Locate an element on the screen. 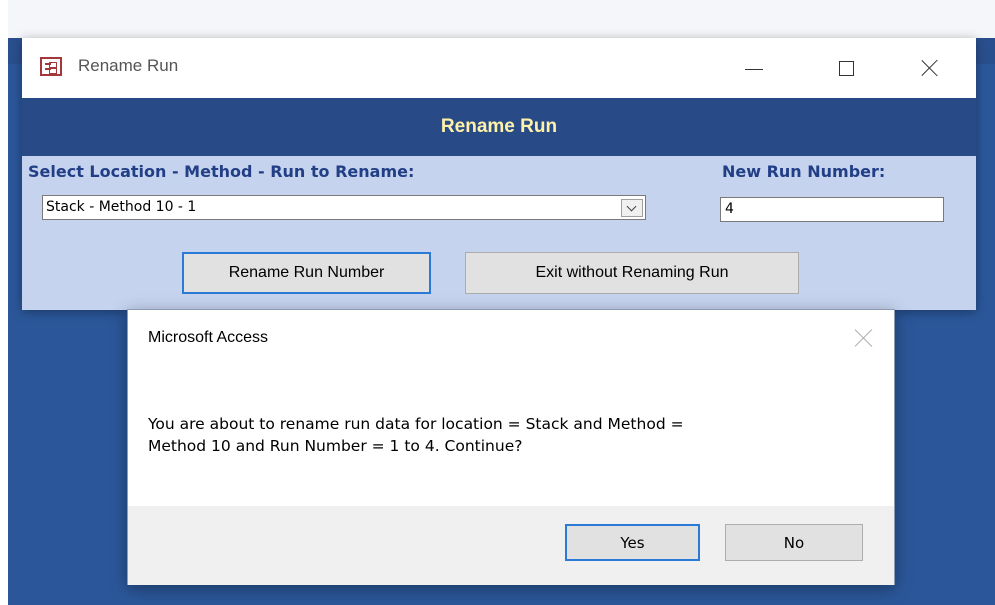 This screenshot has height=605, width=995. form-header: Rename Run is located at coordinates (499, 127).